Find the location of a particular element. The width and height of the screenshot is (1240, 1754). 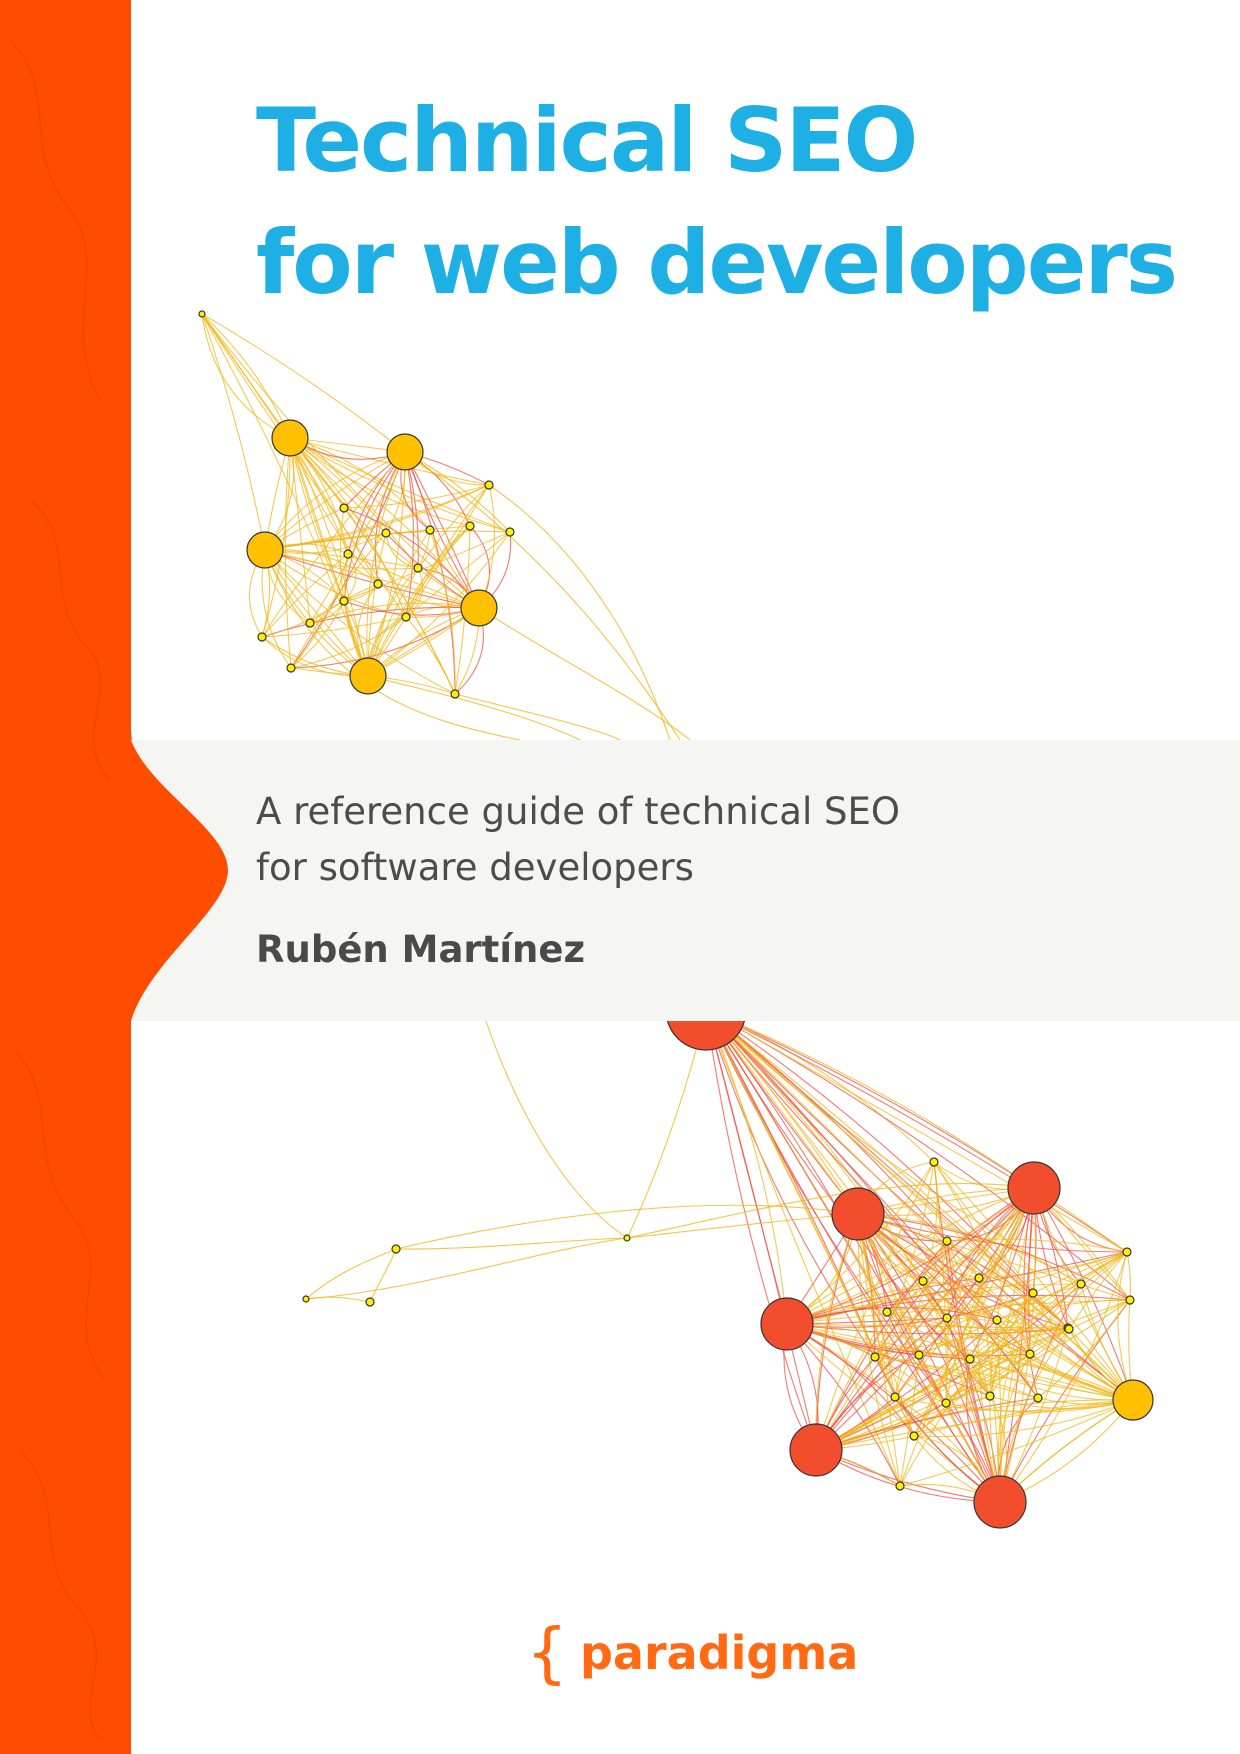

subtitle-line-1: A reference guide of technical SEO is located at coordinates (578, 811).